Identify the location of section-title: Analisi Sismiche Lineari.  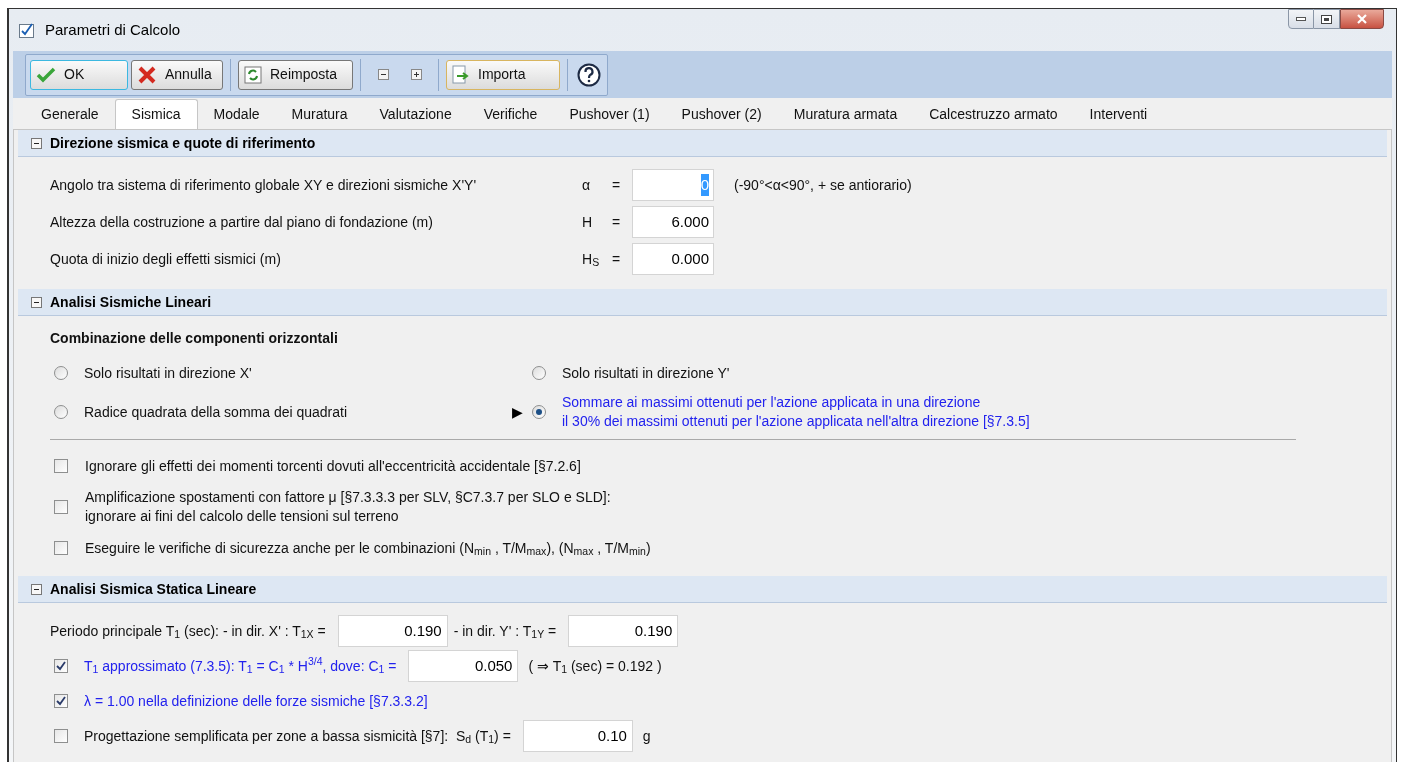
(131, 302).